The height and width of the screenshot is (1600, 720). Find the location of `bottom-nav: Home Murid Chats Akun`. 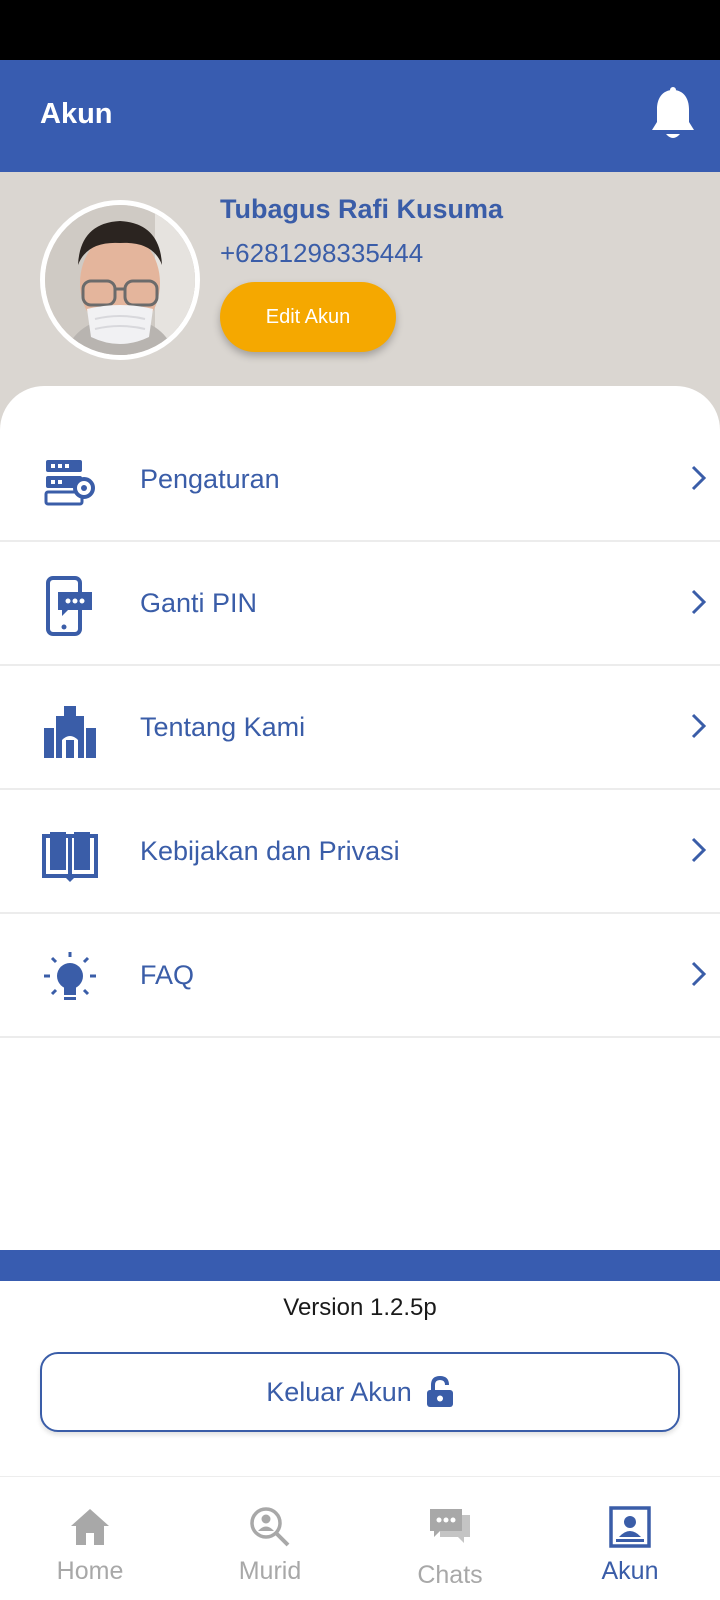

bottom-nav: Home Murid Chats Akun is located at coordinates (360, 1538).